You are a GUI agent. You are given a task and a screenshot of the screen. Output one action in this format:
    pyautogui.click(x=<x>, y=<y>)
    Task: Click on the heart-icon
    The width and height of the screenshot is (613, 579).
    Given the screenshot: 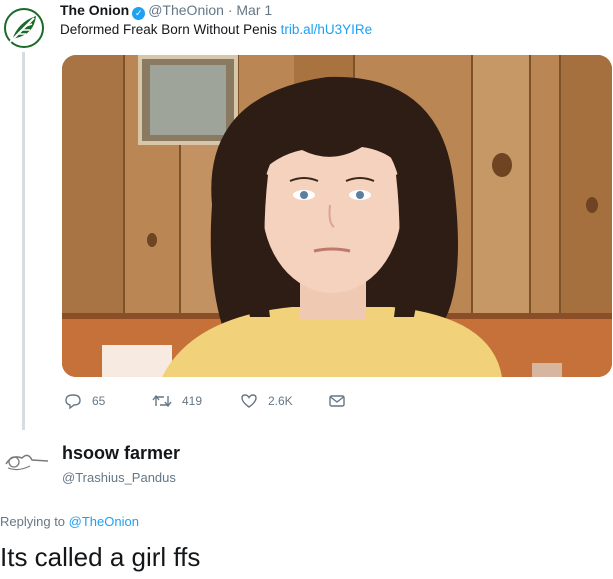 What is the action you would take?
    pyautogui.click(x=249, y=401)
    